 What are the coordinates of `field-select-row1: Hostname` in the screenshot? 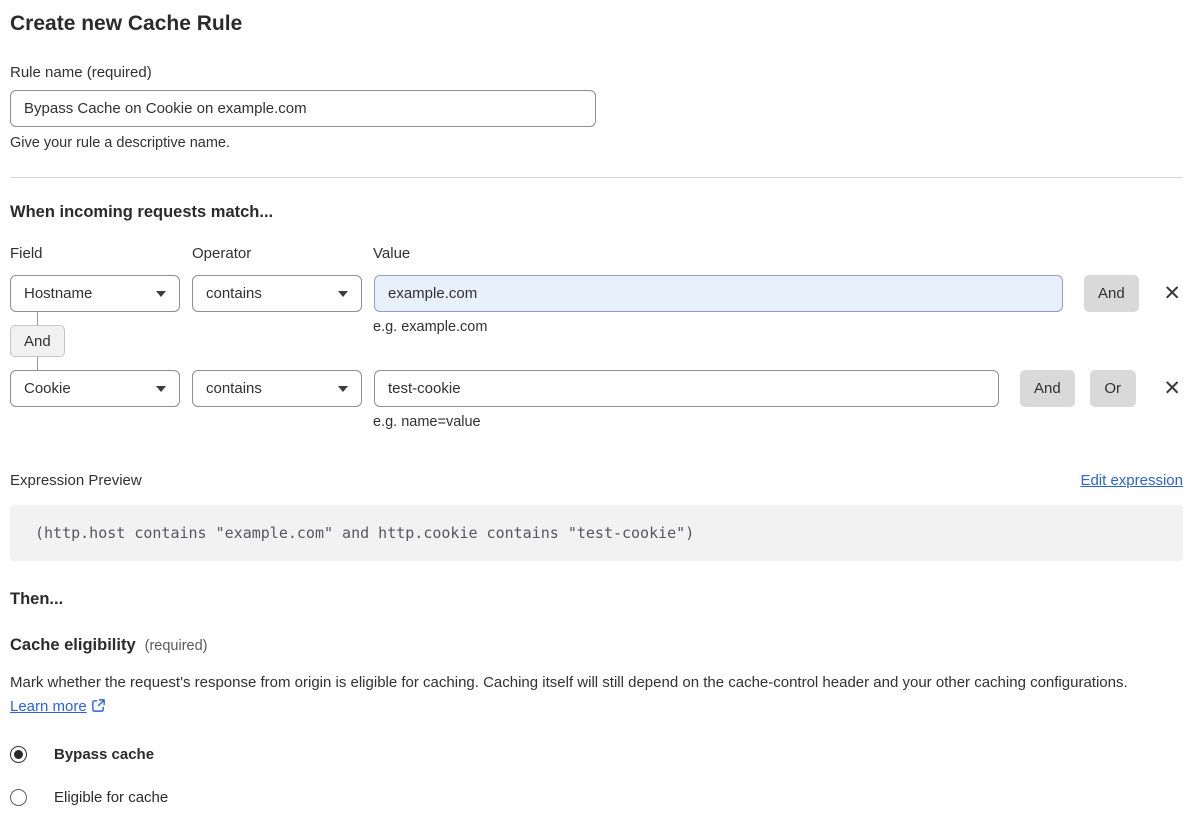 It's located at (95, 293).